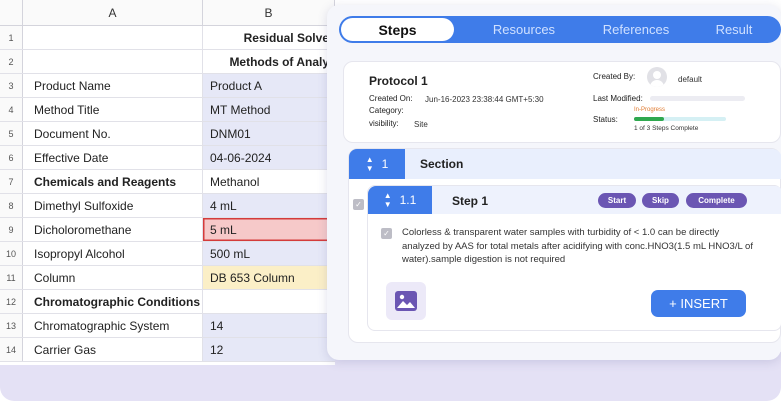 The height and width of the screenshot is (401, 781). What do you see at coordinates (11, 181) in the screenshot?
I see `row-number: 7` at bounding box center [11, 181].